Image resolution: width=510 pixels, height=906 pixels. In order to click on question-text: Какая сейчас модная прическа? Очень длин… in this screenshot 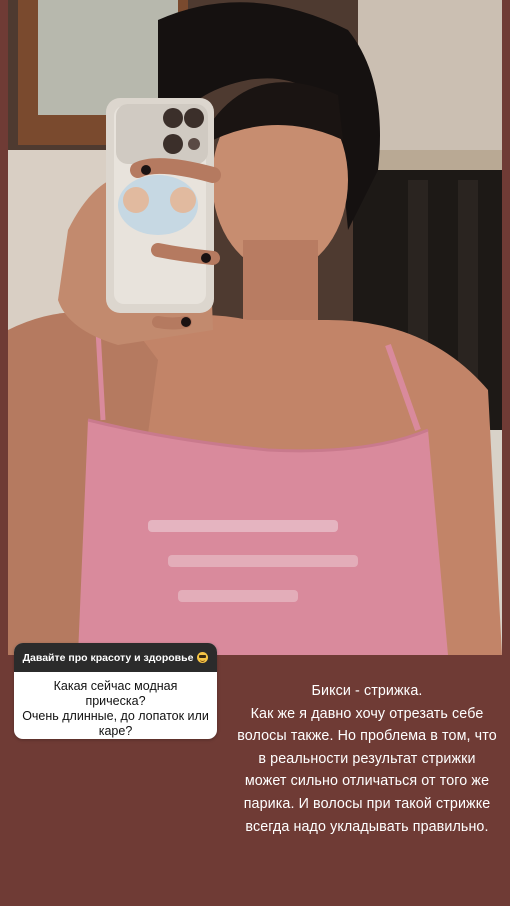, I will do `click(115, 705)`.